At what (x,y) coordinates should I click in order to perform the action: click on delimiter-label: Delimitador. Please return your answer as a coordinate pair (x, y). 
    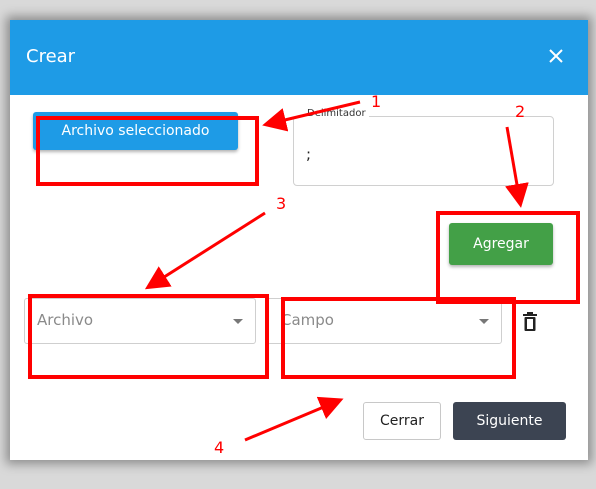
    Looking at the image, I should click on (336, 113).